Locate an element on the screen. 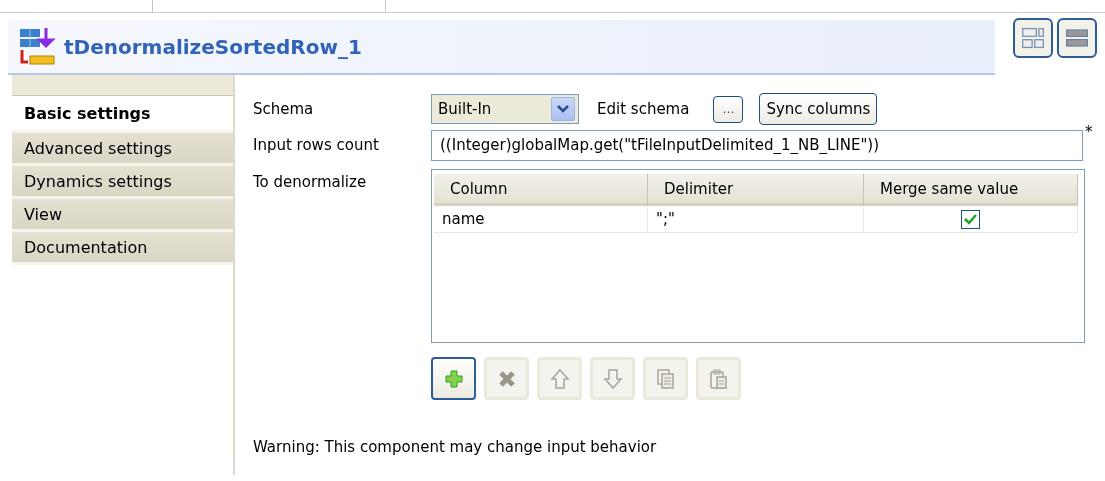 This screenshot has height=481, width=1105. schema-dropdown: Built-In is located at coordinates (505, 109).